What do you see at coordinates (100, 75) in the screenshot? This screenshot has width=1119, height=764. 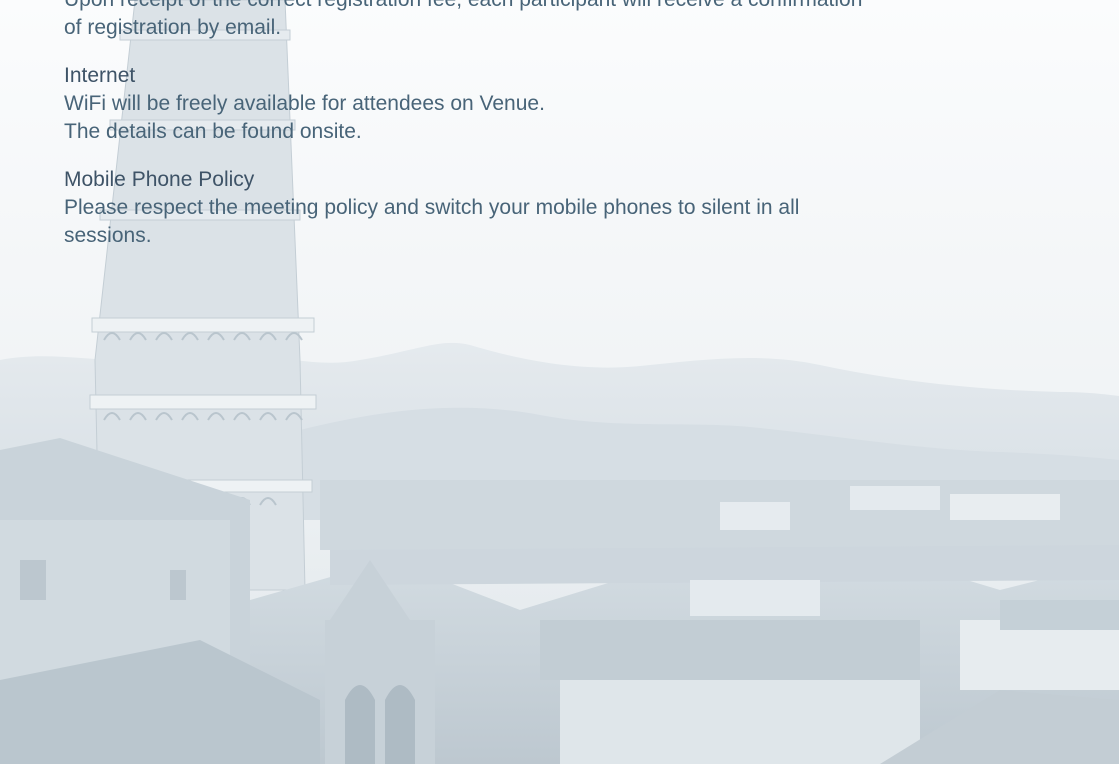 I see `internet-heading: Internet` at bounding box center [100, 75].